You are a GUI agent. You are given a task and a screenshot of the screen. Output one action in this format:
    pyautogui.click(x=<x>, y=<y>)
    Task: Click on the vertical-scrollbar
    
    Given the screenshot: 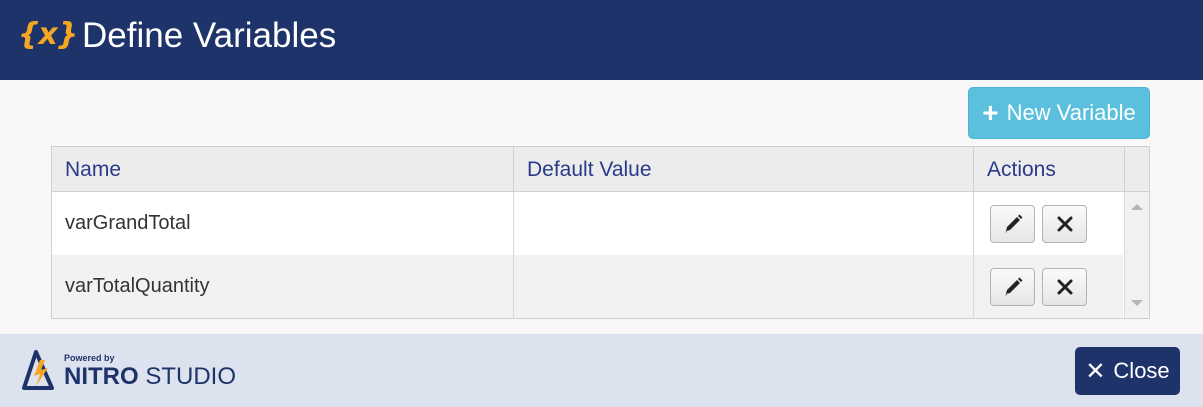 What is the action you would take?
    pyautogui.click(x=1136, y=255)
    